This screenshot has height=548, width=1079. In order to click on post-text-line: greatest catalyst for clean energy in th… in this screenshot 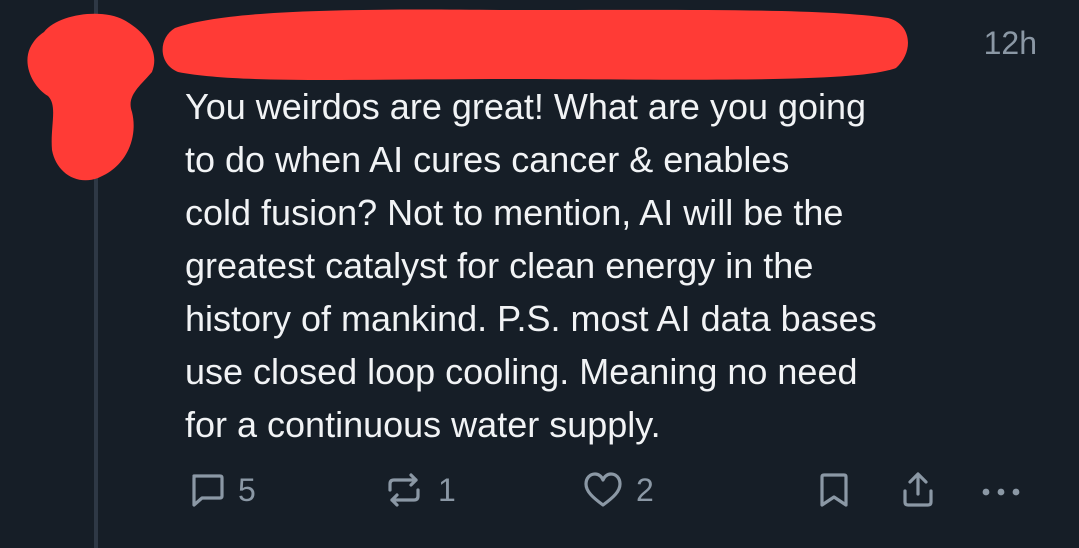, I will do `click(499, 265)`.